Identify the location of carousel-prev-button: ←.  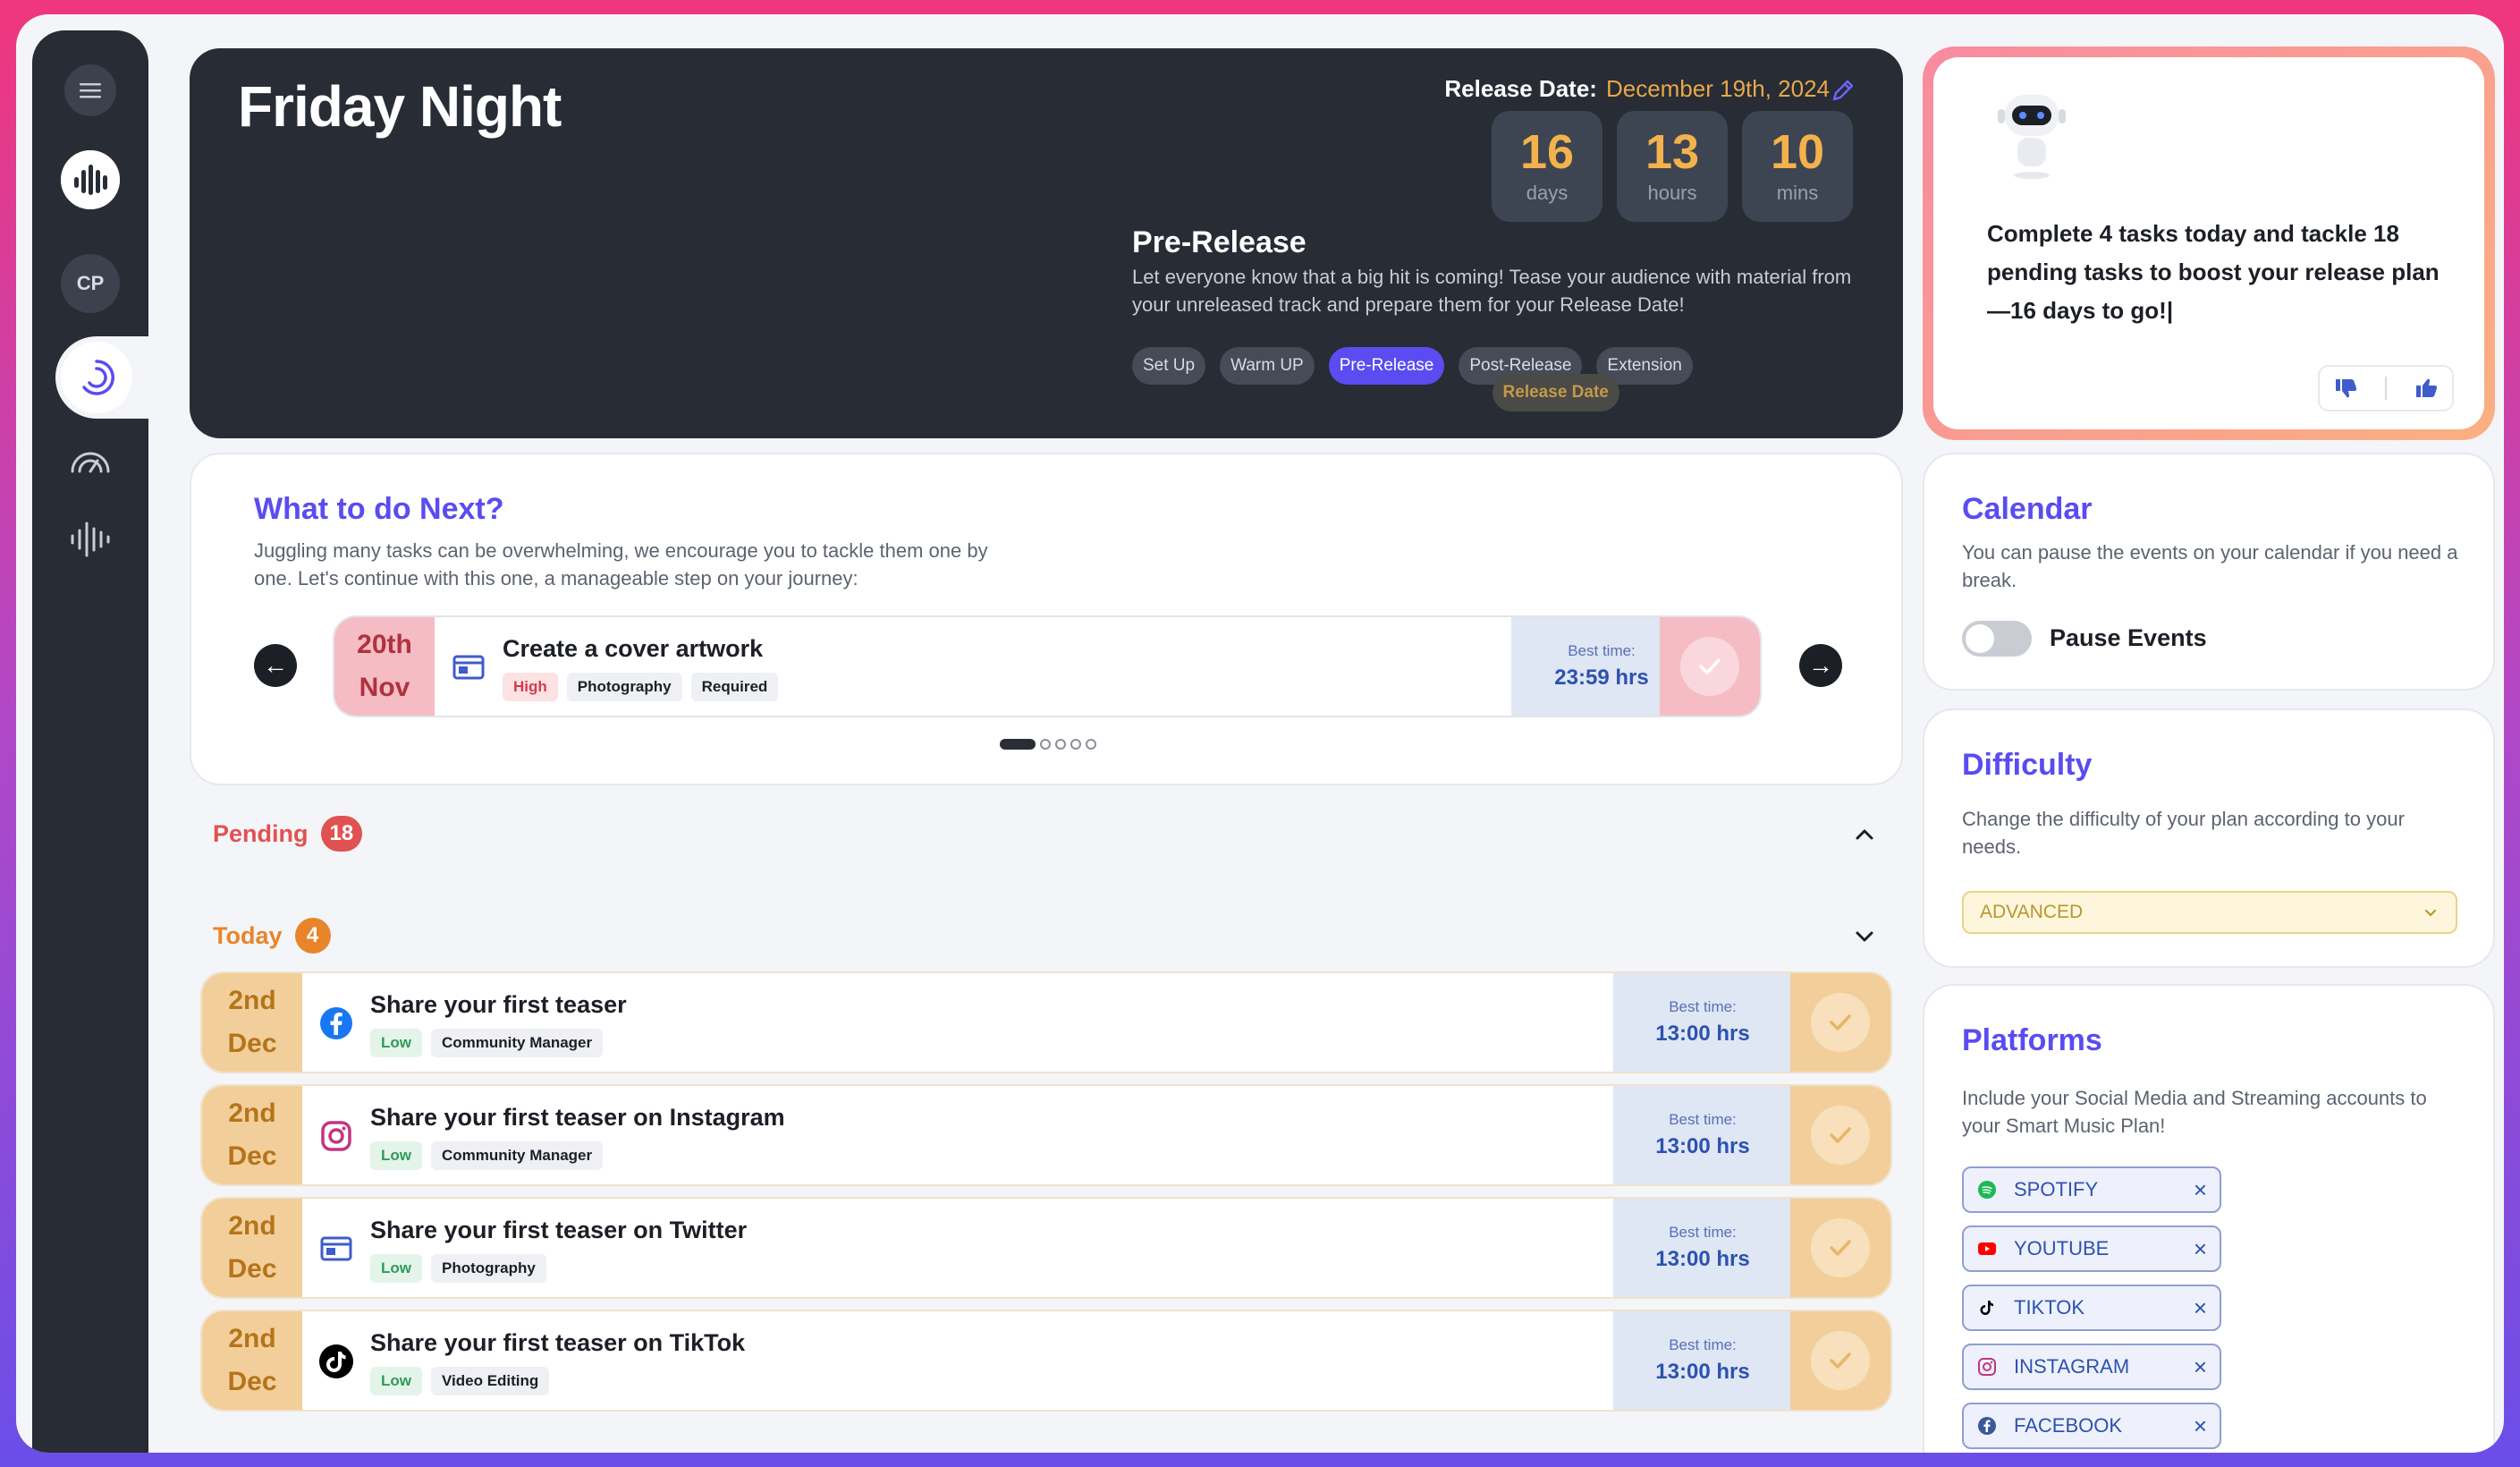
(275, 666).